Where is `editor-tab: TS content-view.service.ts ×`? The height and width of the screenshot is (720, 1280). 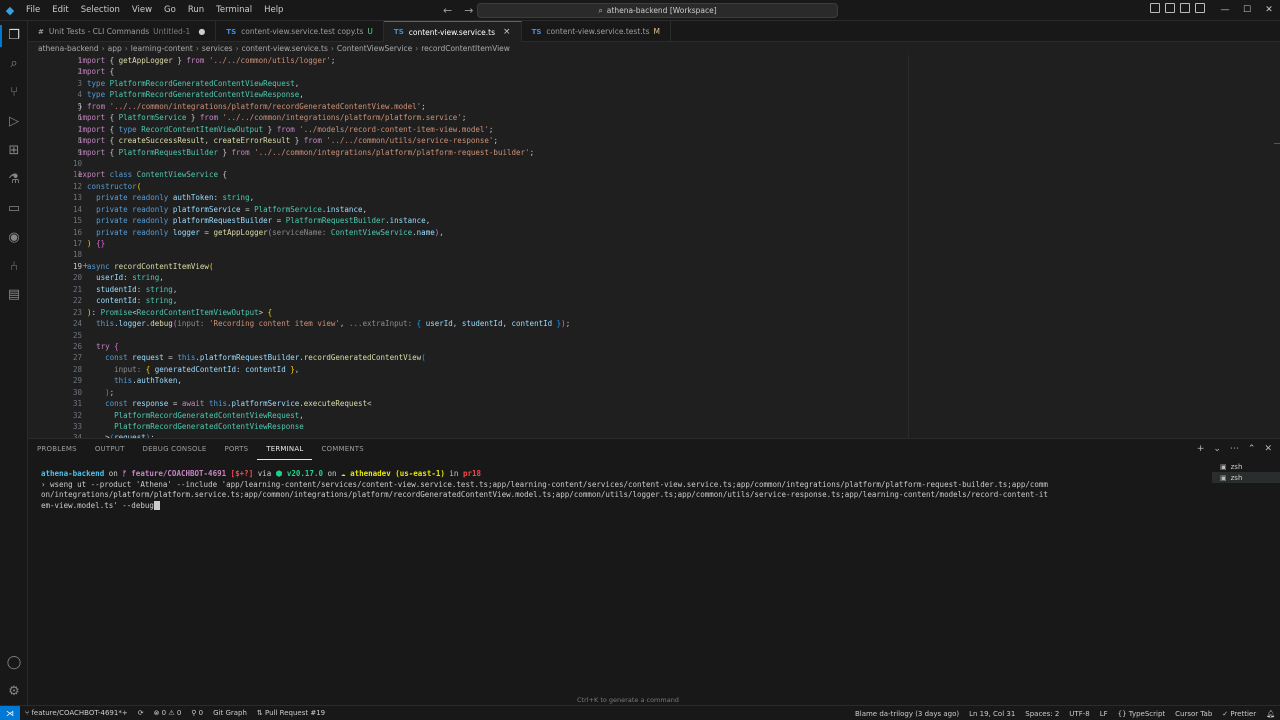 editor-tab: TS content-view.service.ts × is located at coordinates (452, 31).